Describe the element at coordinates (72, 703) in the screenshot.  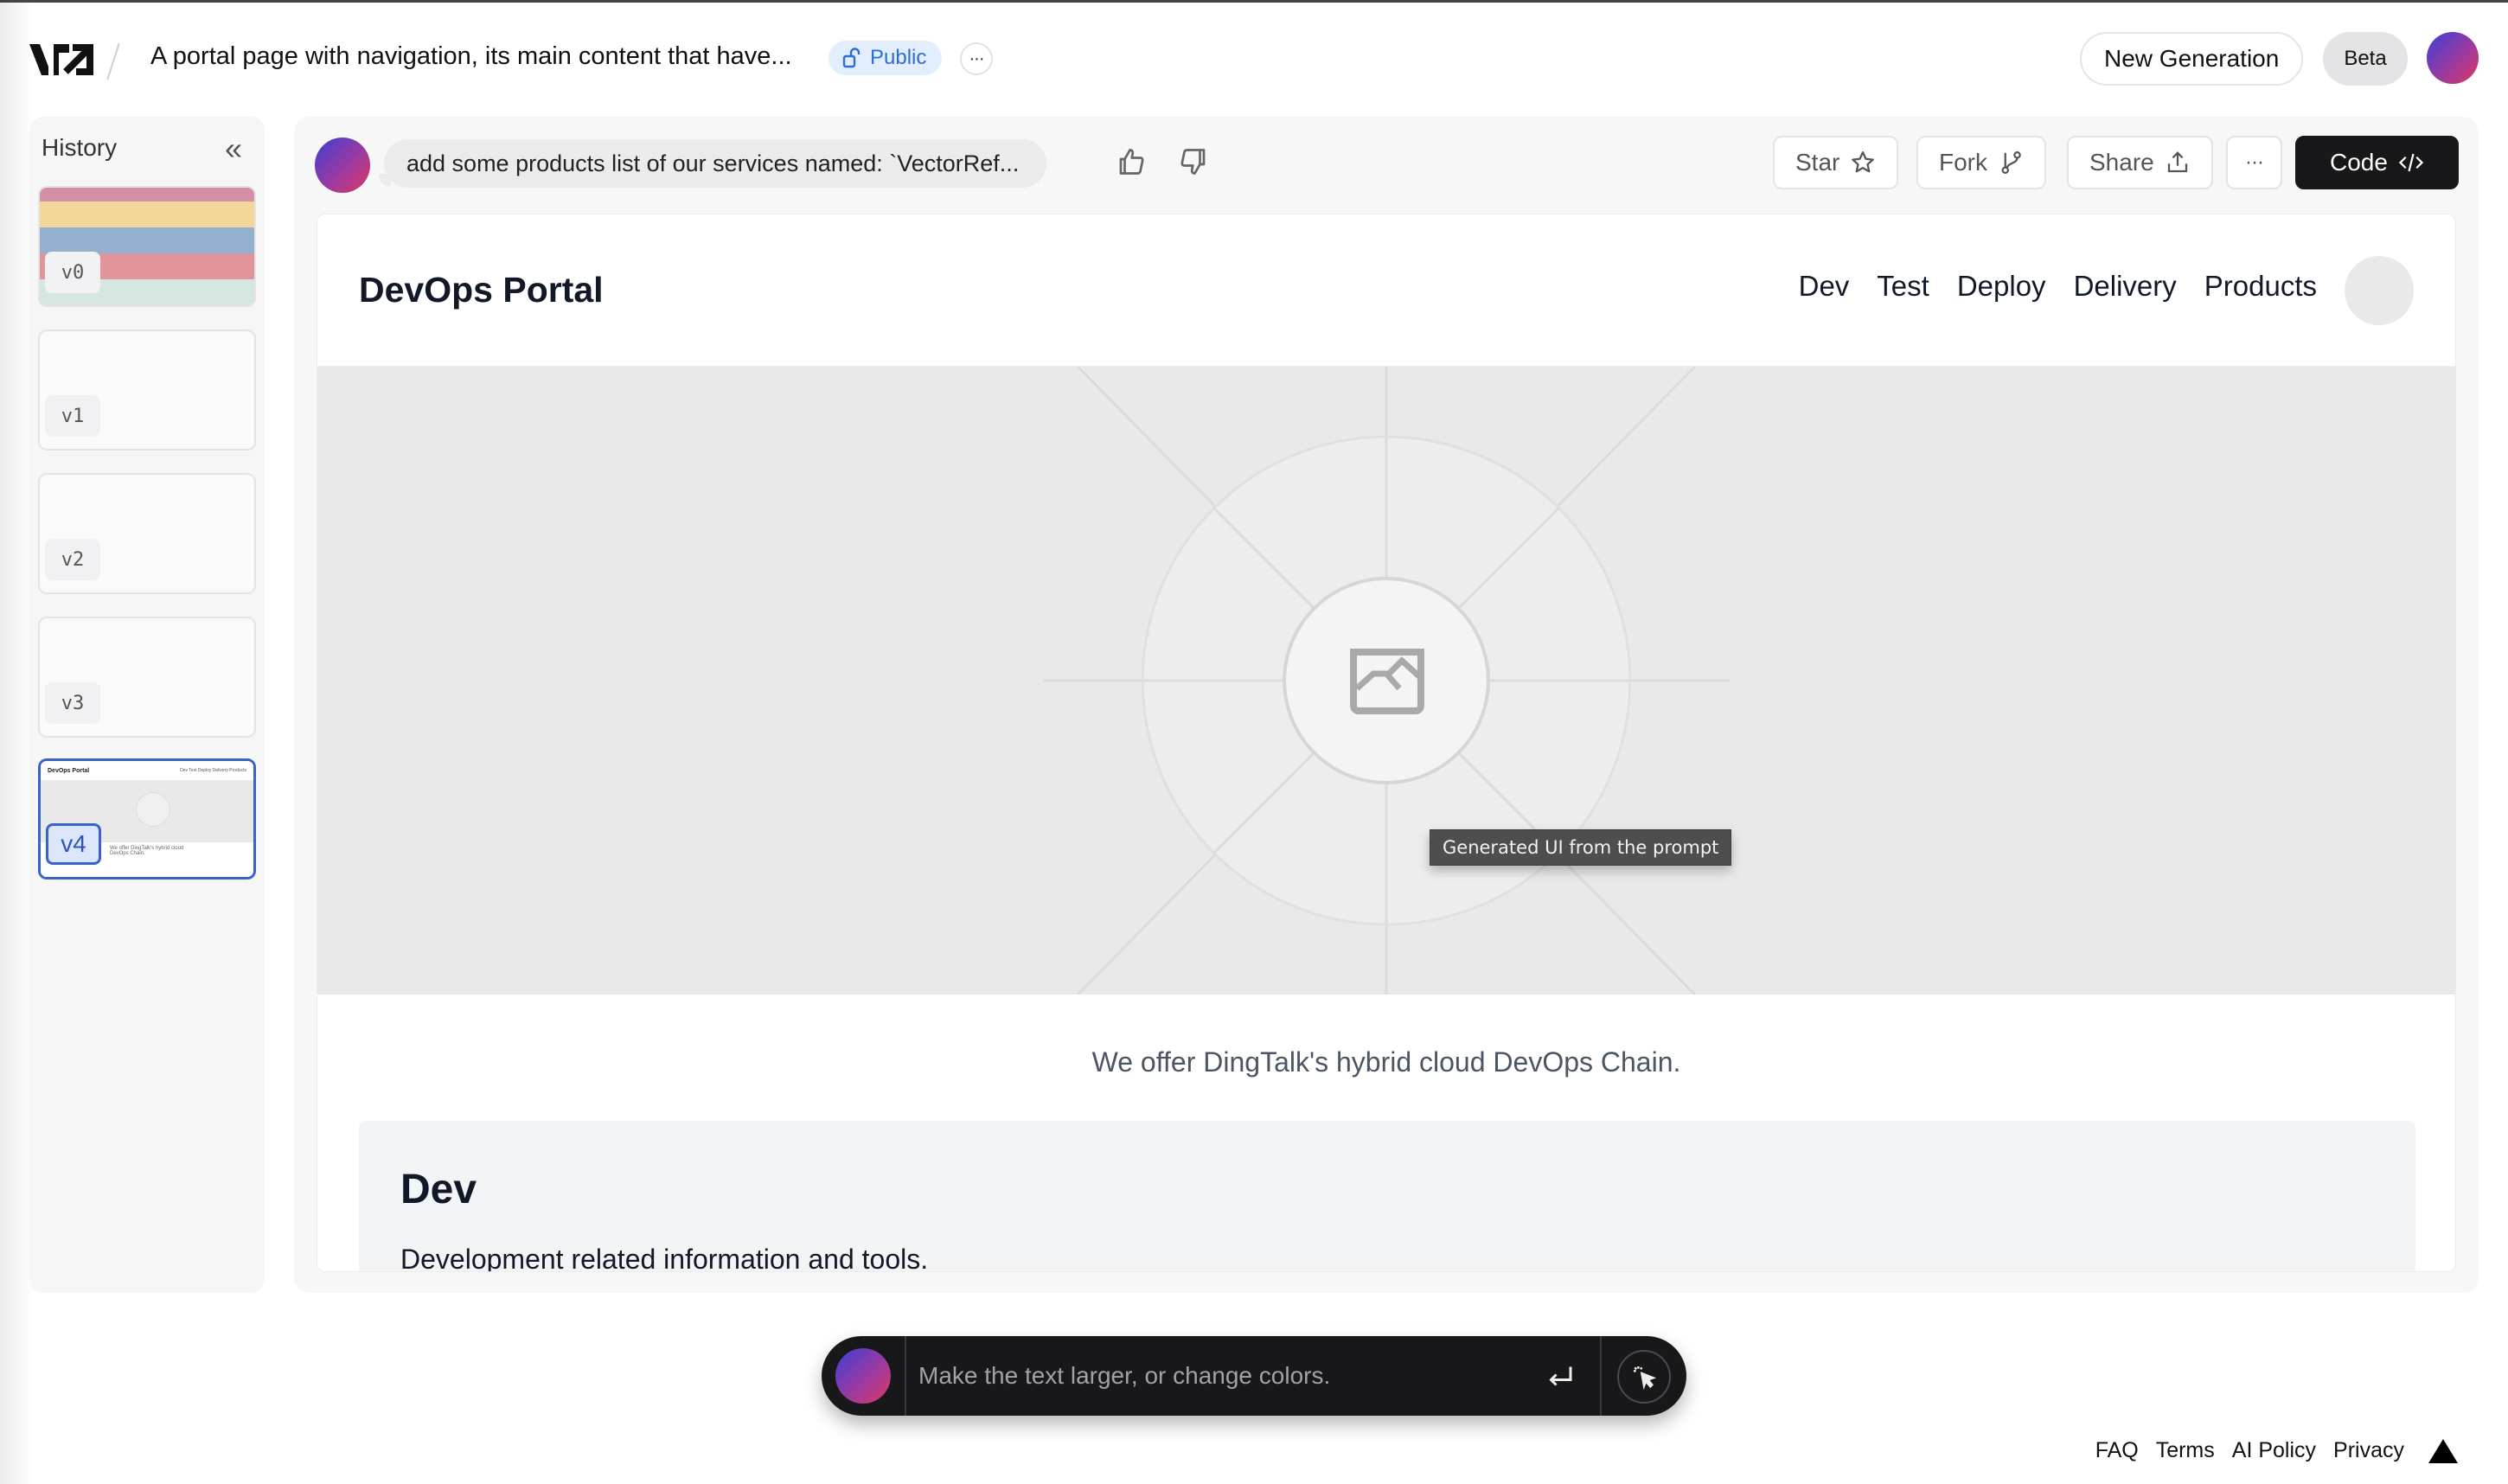
I see `version-label: v3` at that location.